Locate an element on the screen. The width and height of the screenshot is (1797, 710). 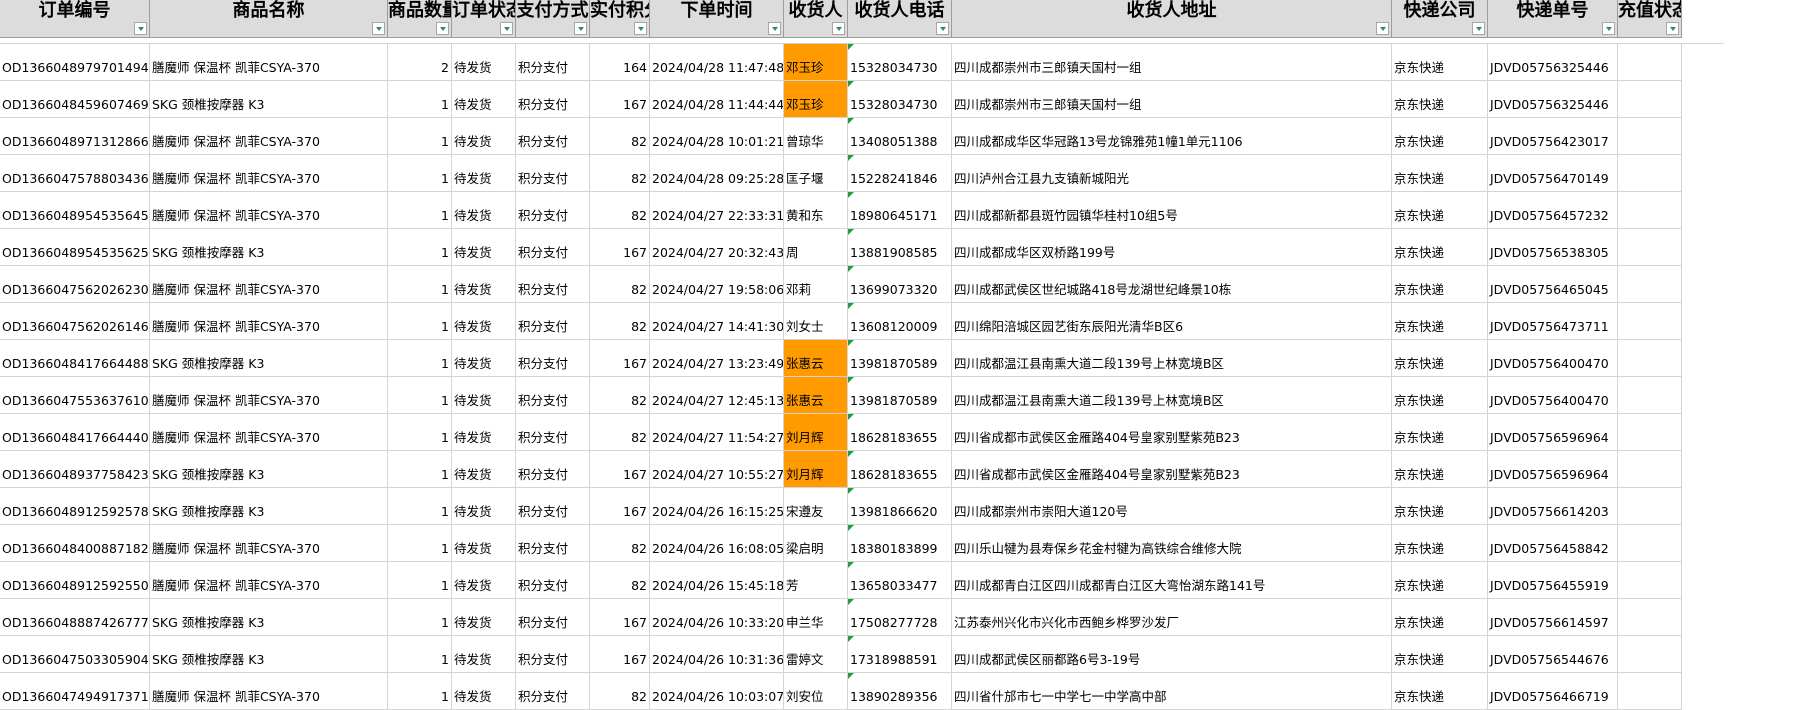
cell-receiver-address: 四川成都武侯区世纪城路418号龙湖世纪峰景10栋 is located at coordinates (1172, 284).